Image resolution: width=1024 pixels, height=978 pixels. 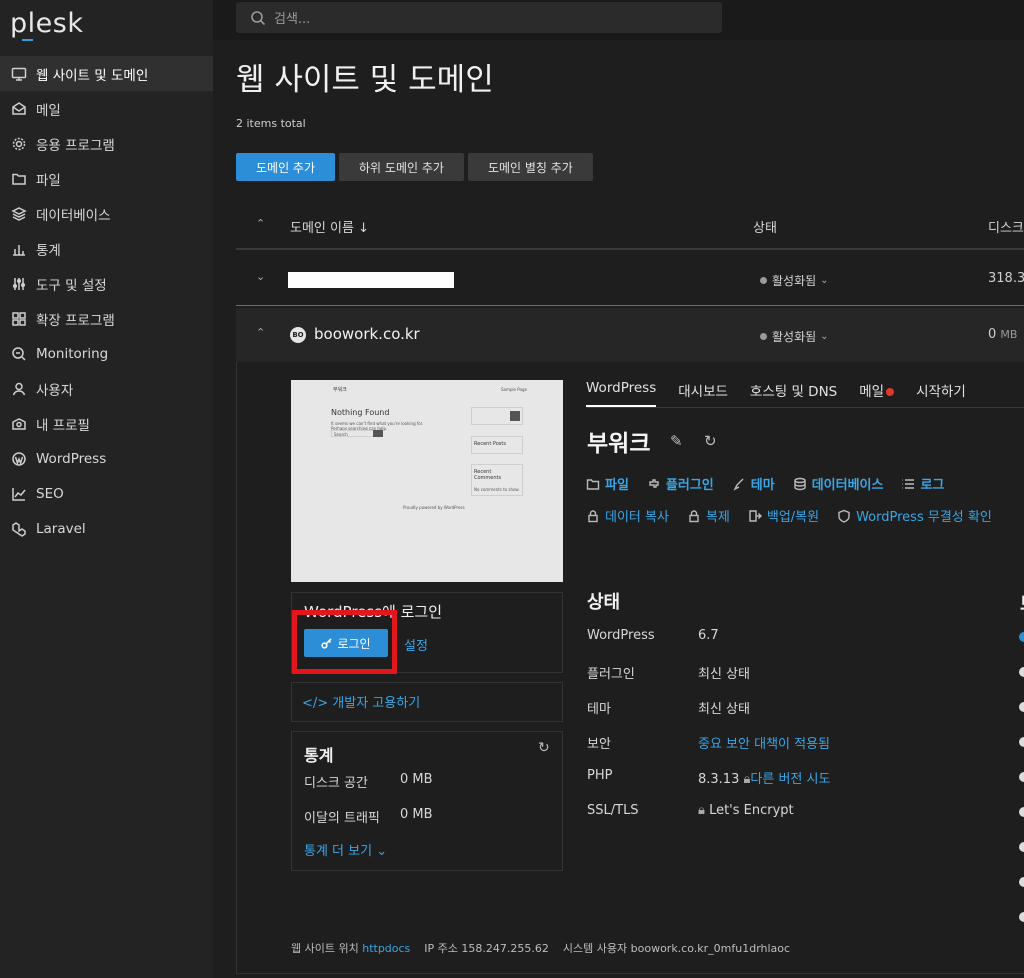 What do you see at coordinates (63, 425) in the screenshot?
I see `sidebar-item-label: 내 프로필` at bounding box center [63, 425].